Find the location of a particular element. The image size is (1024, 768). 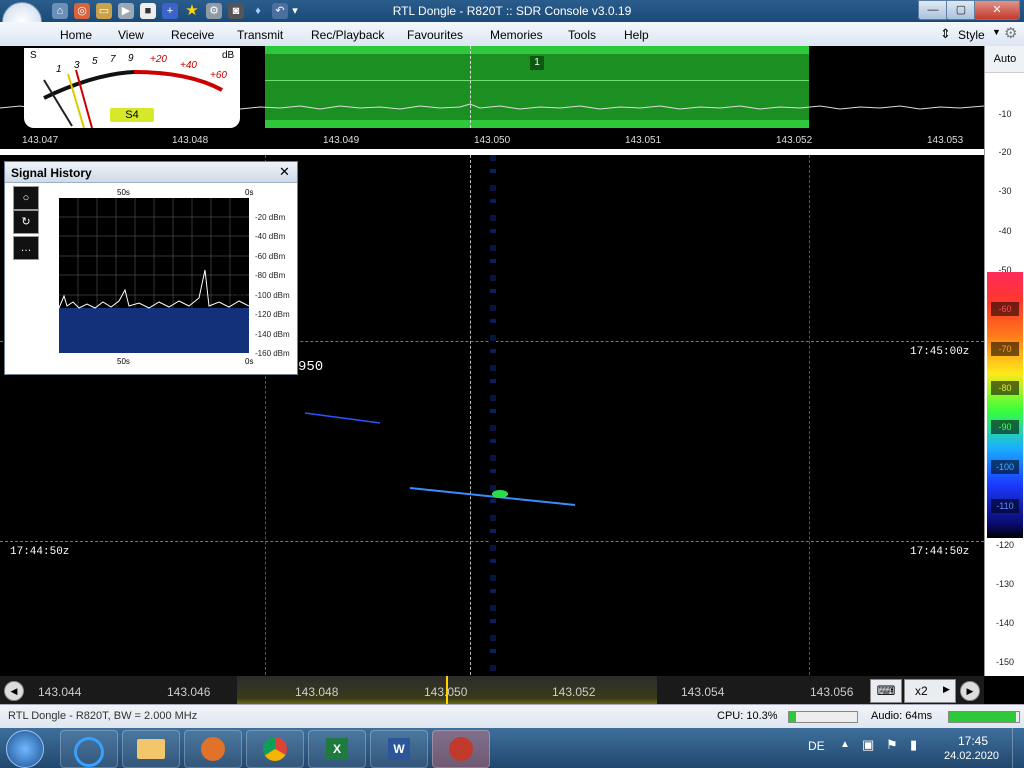

level-db-tick: -140 is located at coordinates (1004, 623).